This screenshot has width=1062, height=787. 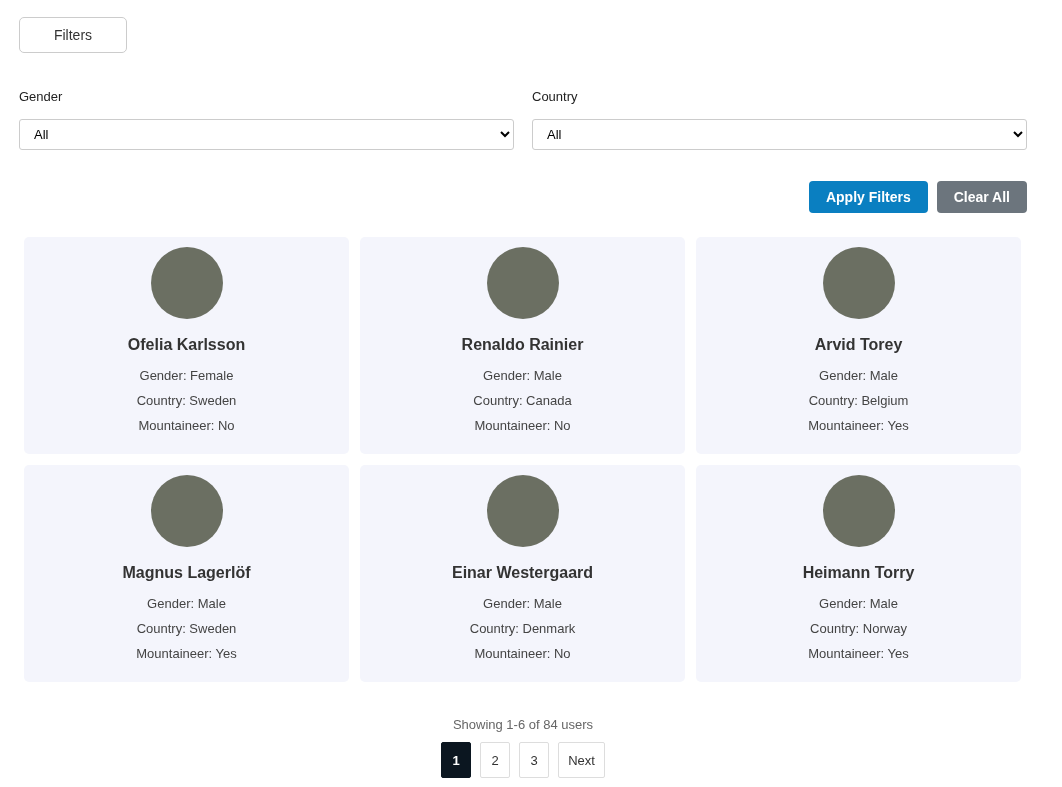 I want to click on clear-button: Clear All, so click(x=981, y=197).